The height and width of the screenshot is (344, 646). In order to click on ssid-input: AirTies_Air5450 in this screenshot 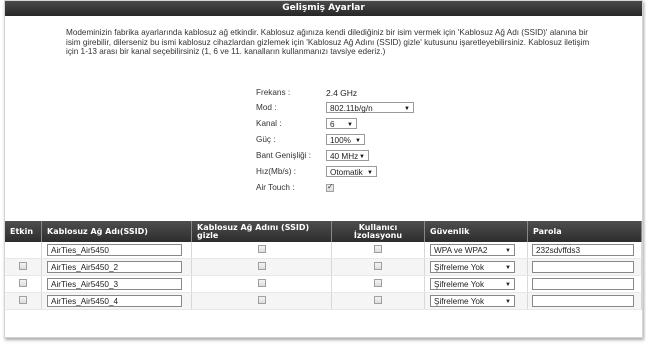, I will do `click(114, 250)`.